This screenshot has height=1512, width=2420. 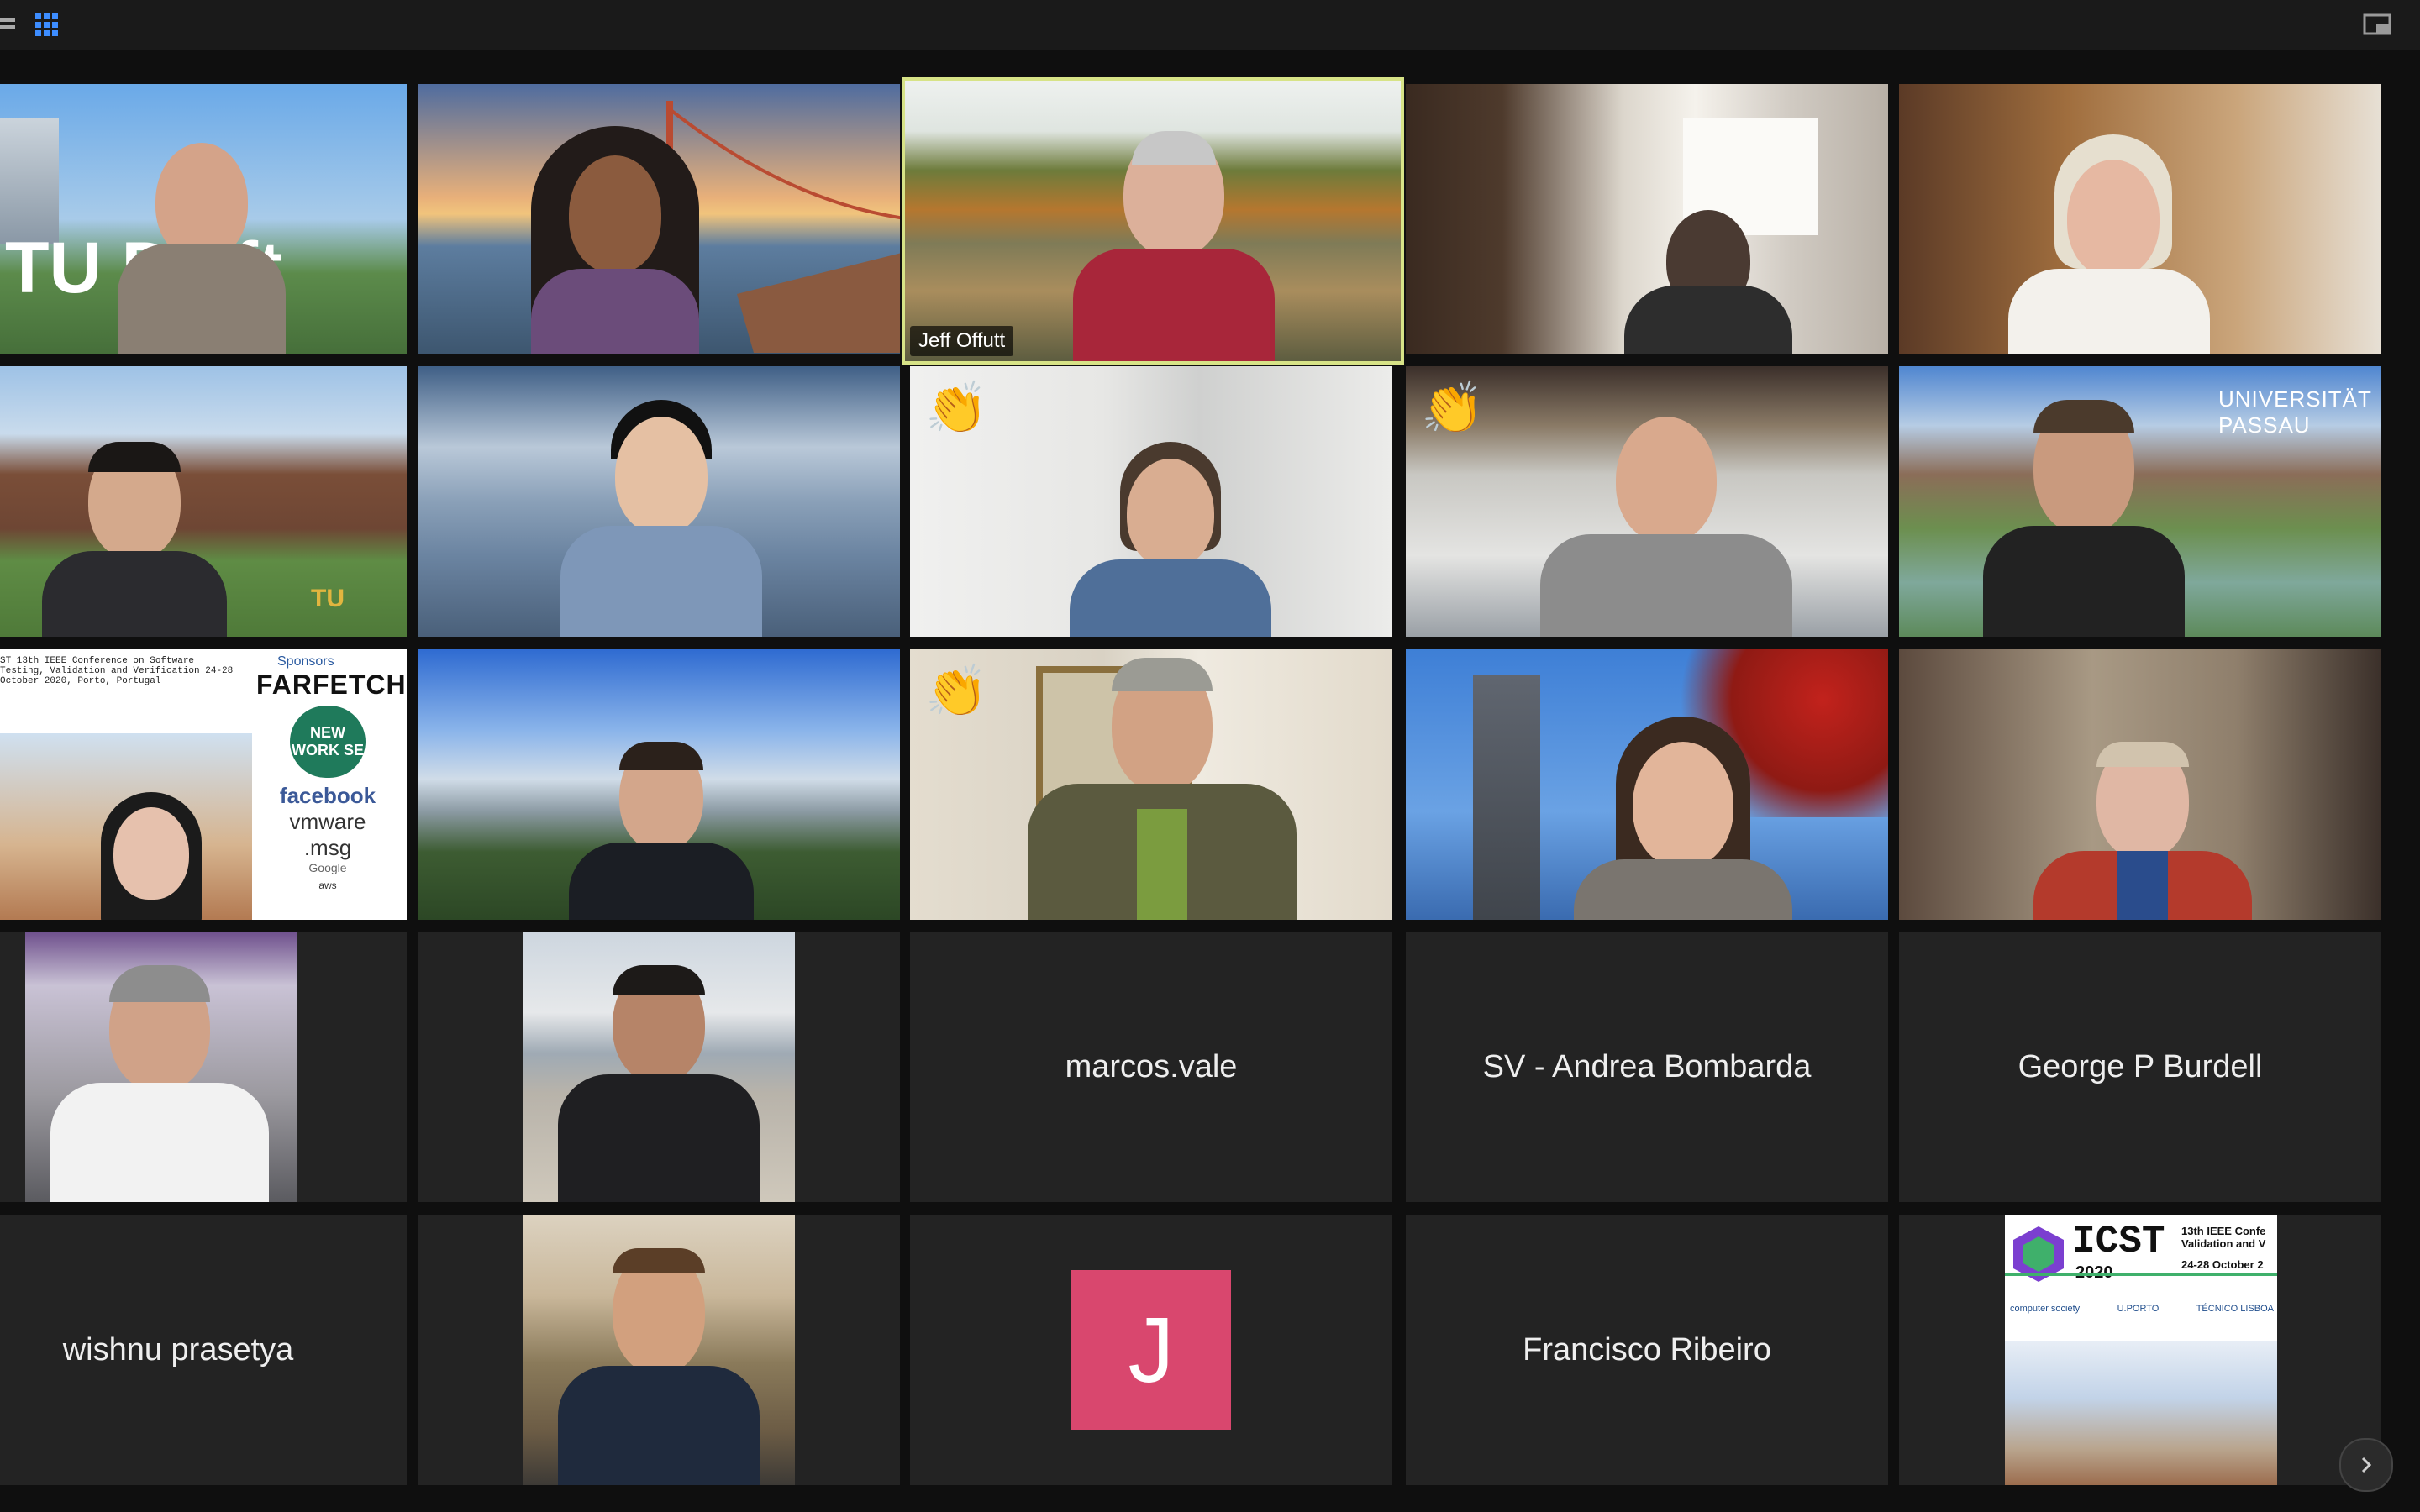 I want to click on video-tile-active-speaker: Jeff Offutt, so click(x=1153, y=221).